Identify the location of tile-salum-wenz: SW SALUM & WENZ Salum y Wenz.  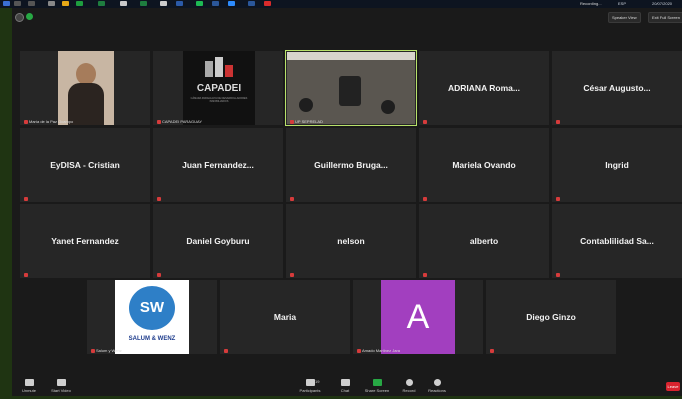
(152, 317).